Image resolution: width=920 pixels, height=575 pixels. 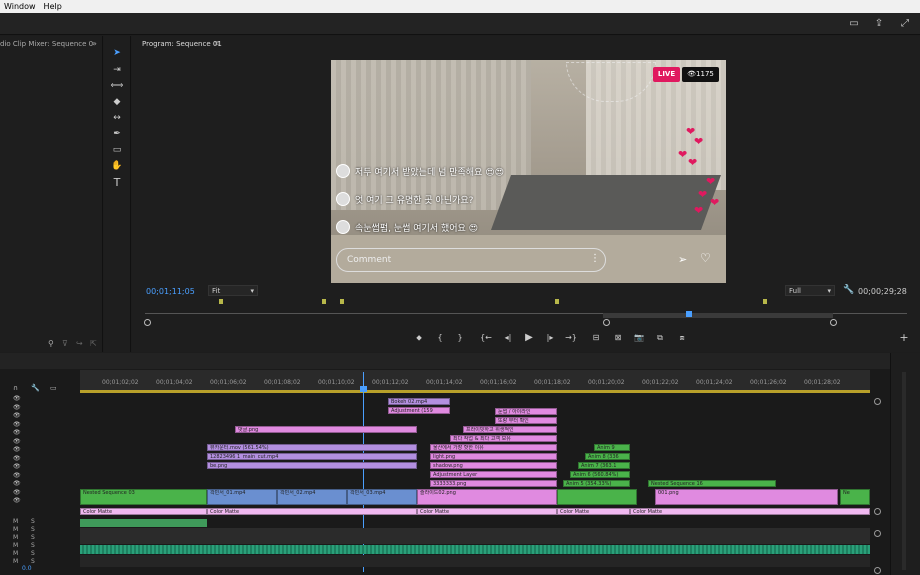 I want to click on selection-tool-icon: ➤, so click(x=117, y=53).